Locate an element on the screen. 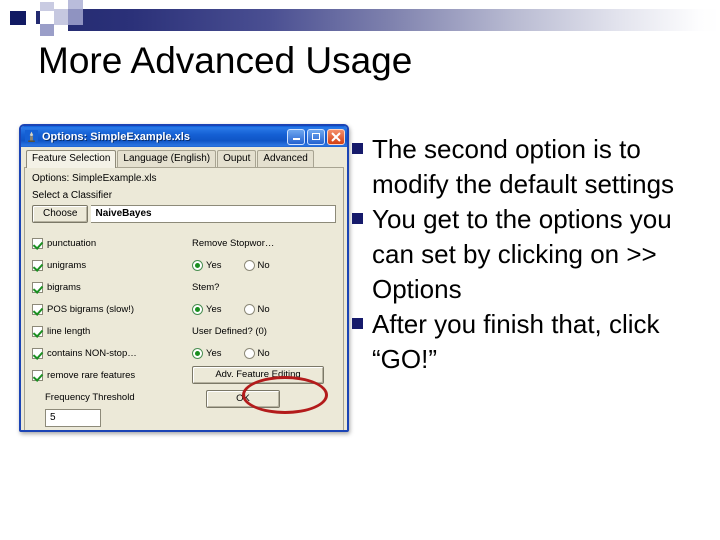 This screenshot has width=720, height=540. tab-feature-selection: Feature Selection is located at coordinates (71, 159).